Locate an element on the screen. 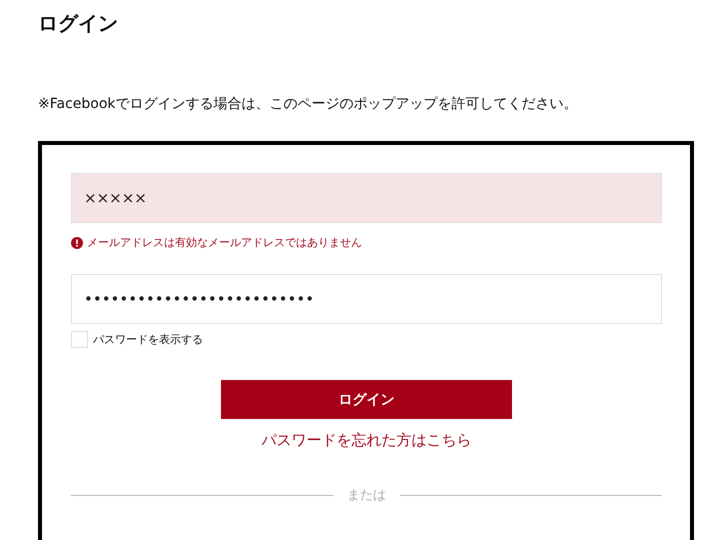  show-password-checkbox is located at coordinates (79, 339).